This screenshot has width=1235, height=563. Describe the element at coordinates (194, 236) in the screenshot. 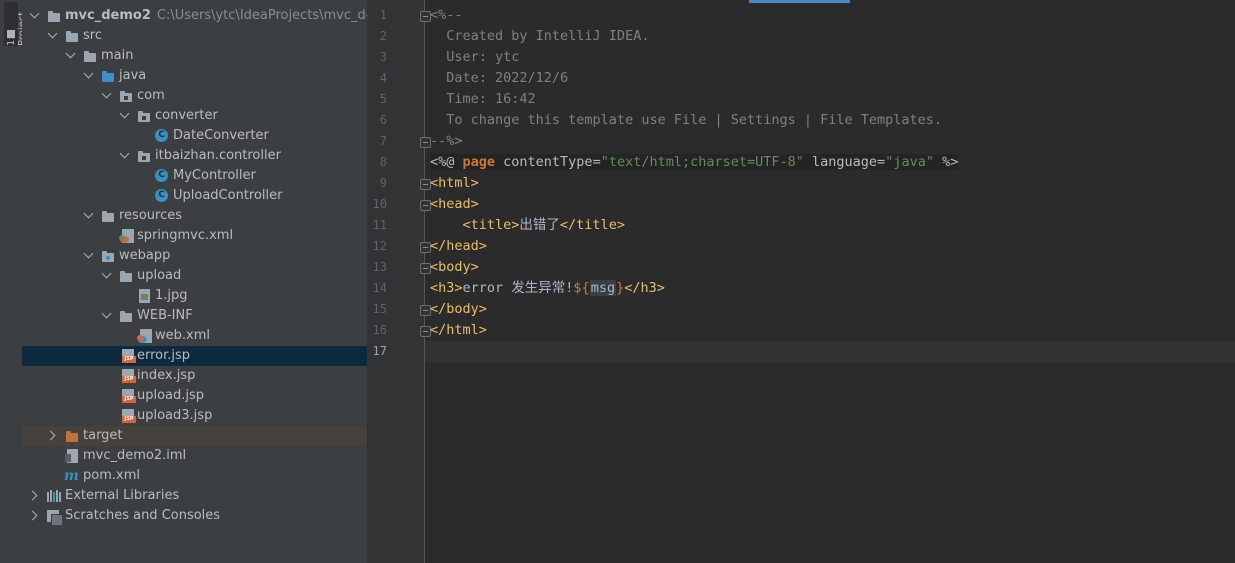

I see `tree-item-springmvc-xml: springmvc.xml` at that location.